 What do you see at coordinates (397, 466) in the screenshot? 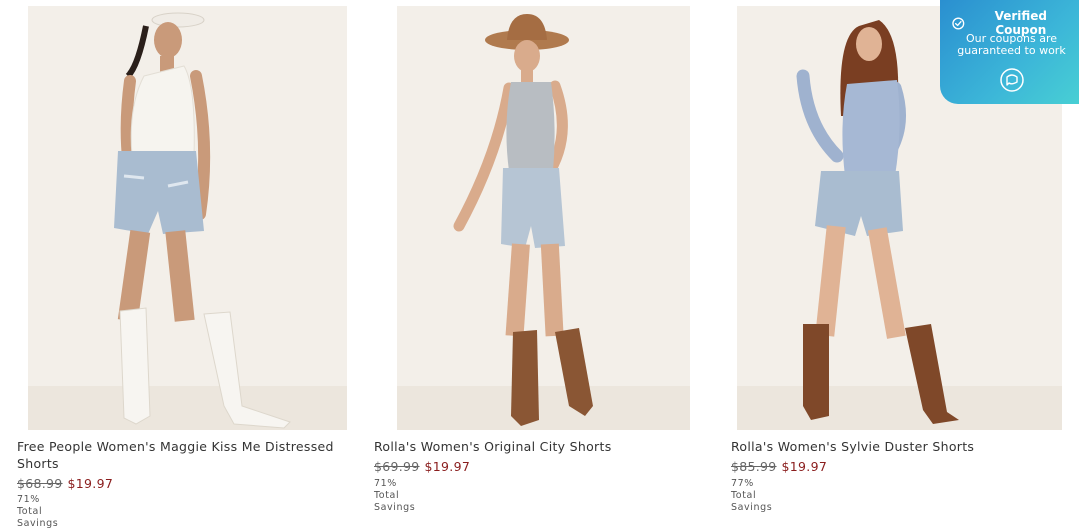
I see `original-price: $69.99` at bounding box center [397, 466].